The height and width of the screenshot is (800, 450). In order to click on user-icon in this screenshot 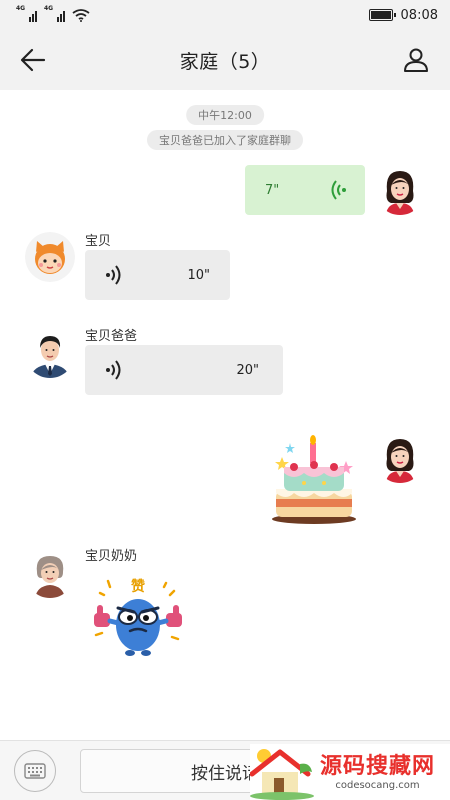, I will do `click(416, 60)`.